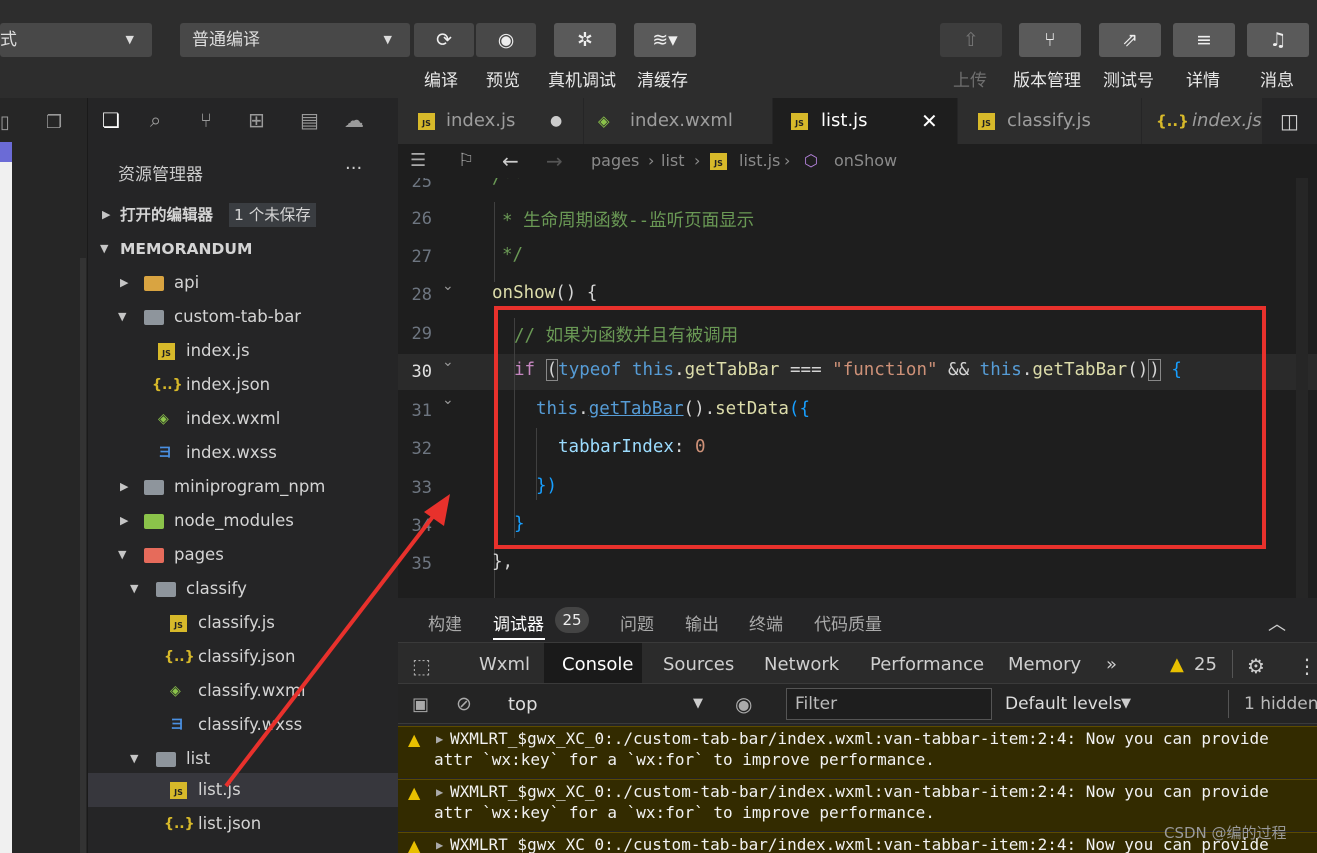  What do you see at coordinates (1225, 833) in the screenshot?
I see `watermark: CSDN @编的过程` at bounding box center [1225, 833].